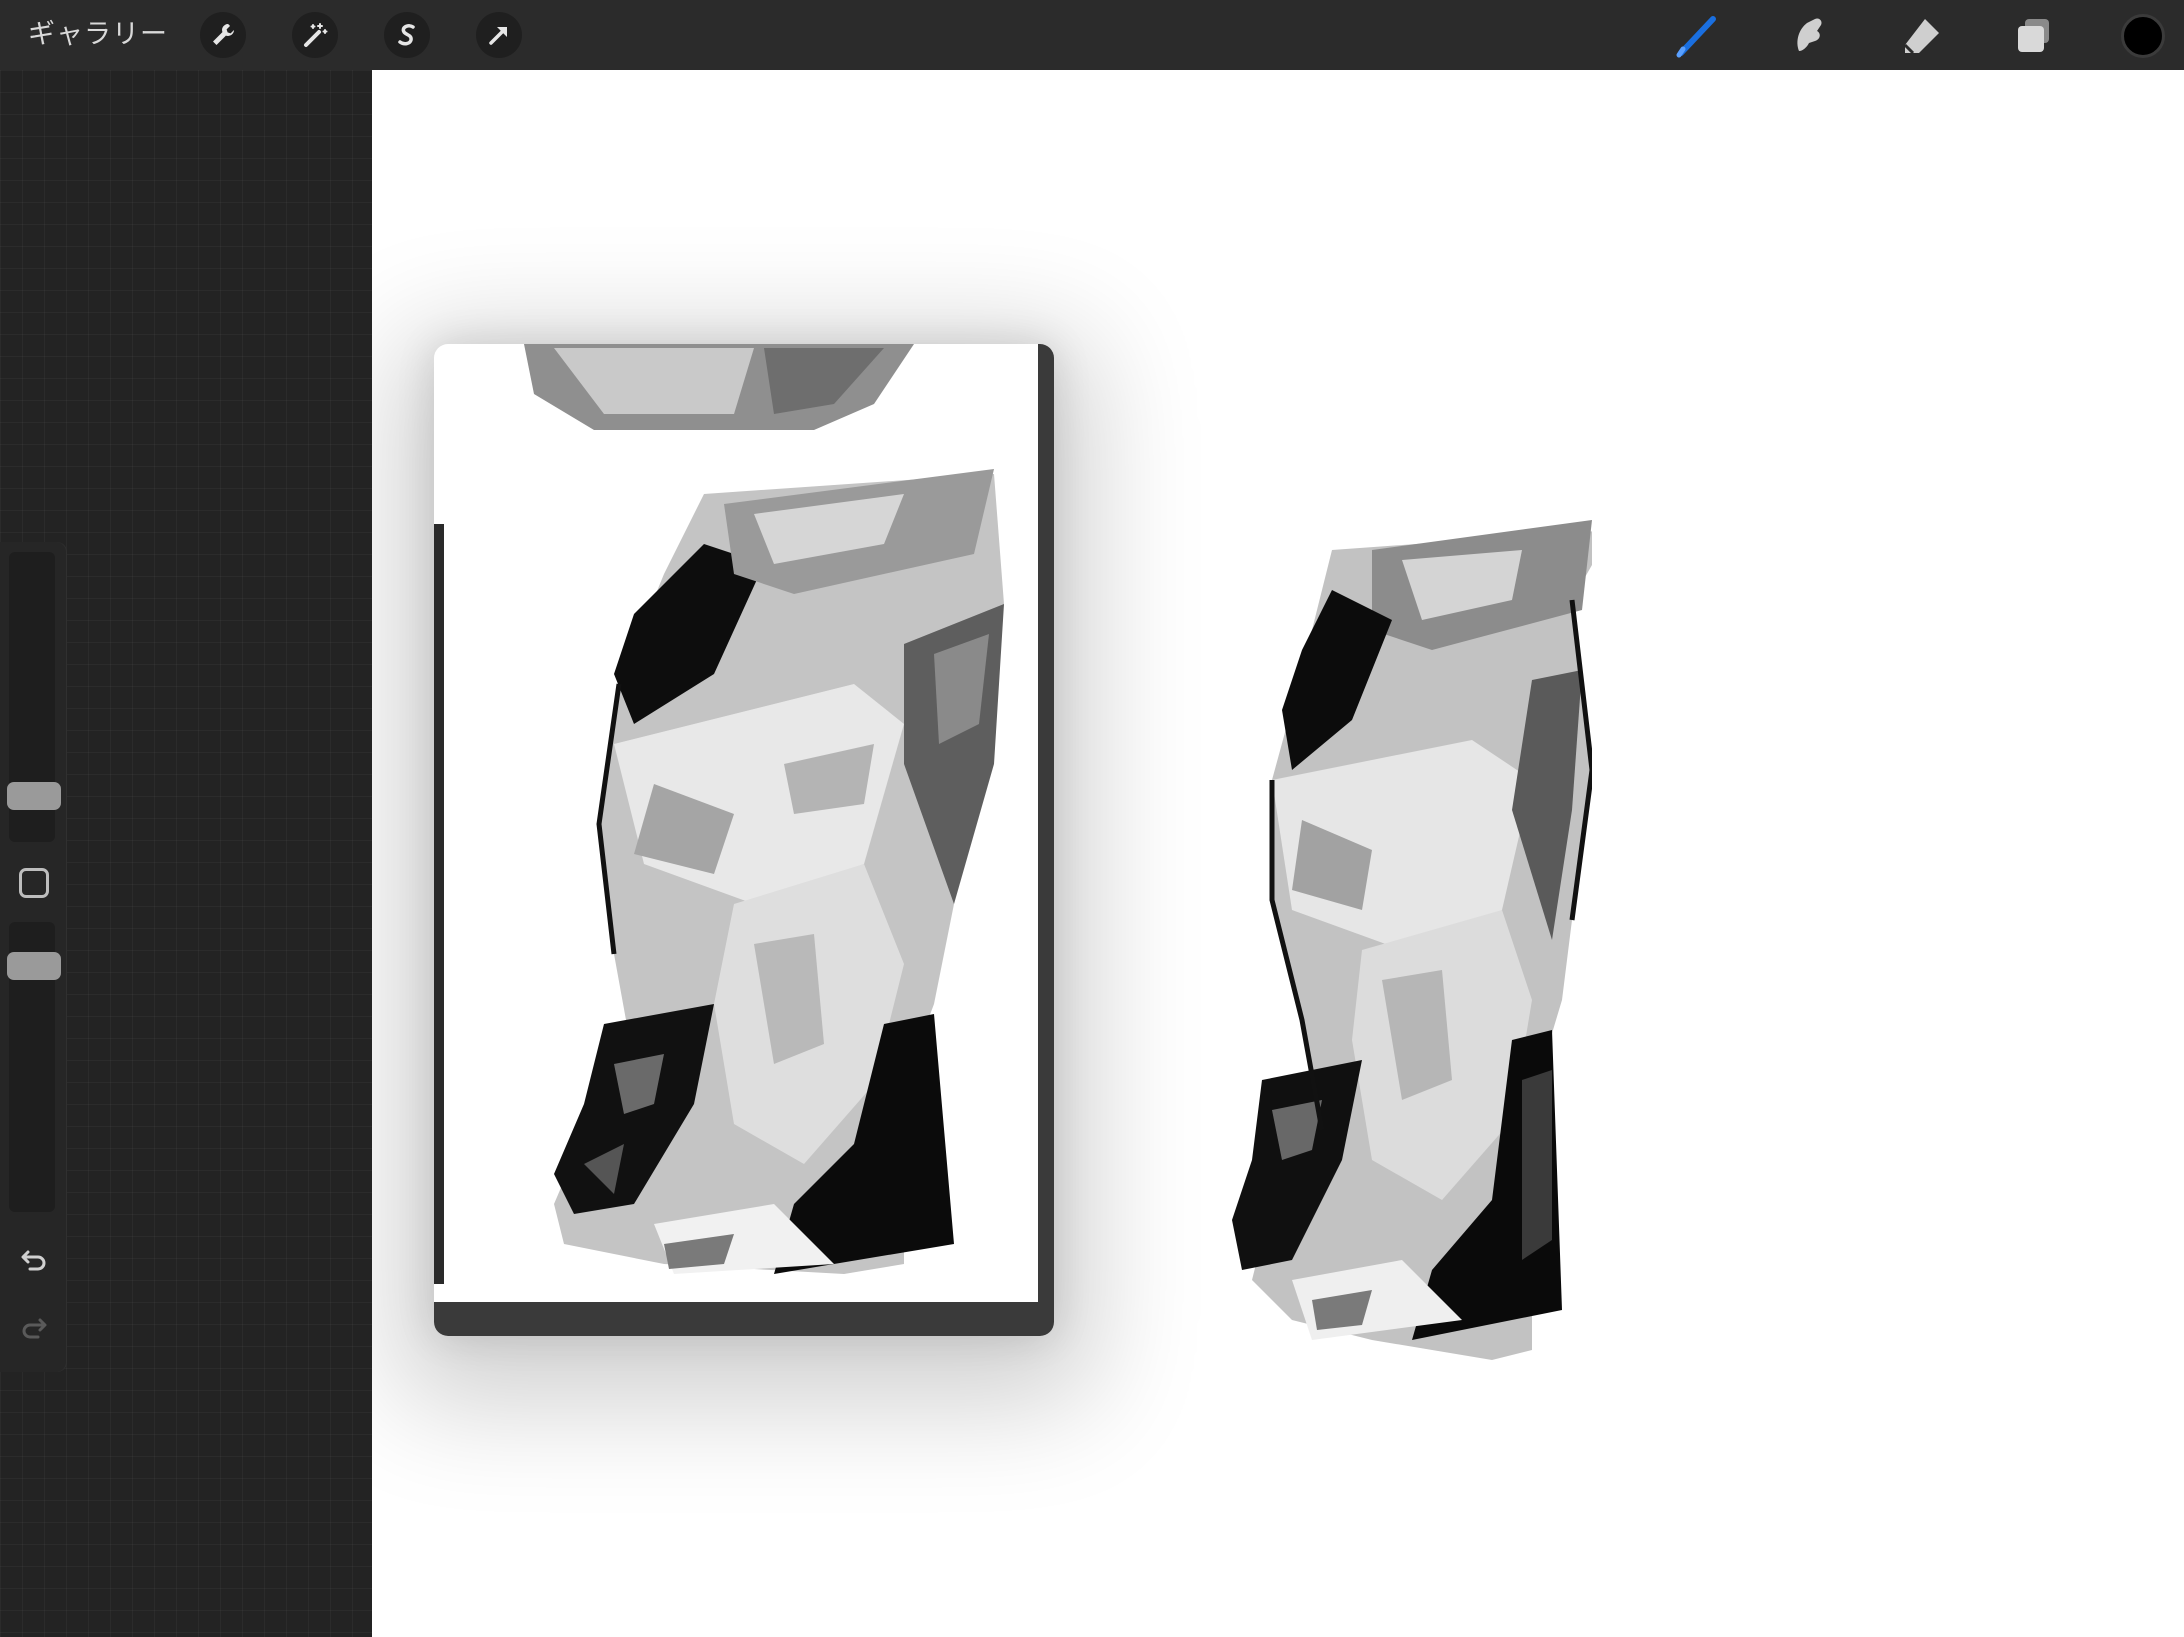  I want to click on transform-arrow-icon, so click(499, 35).